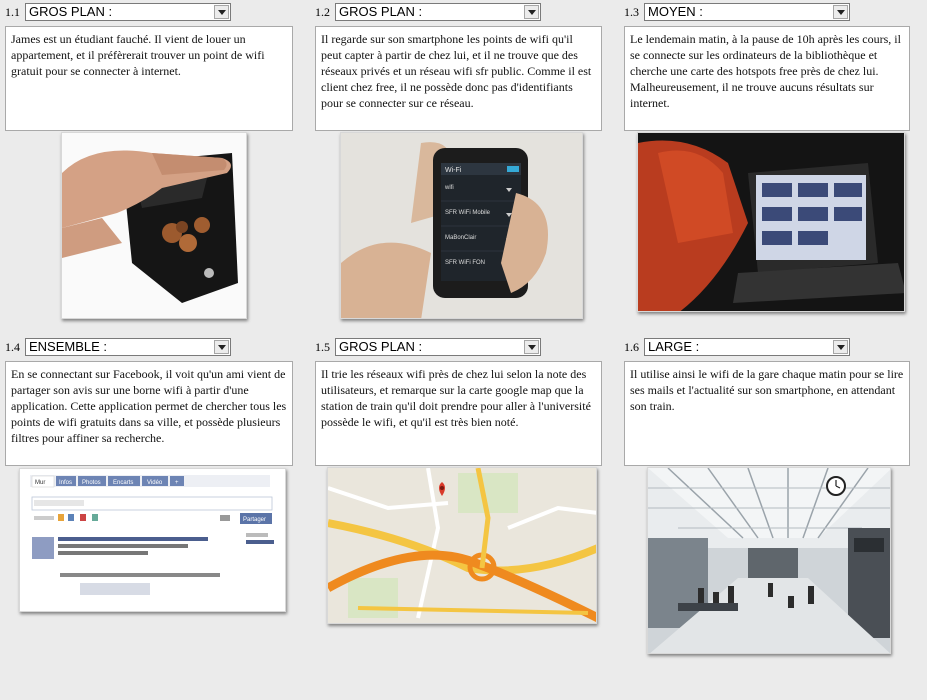  What do you see at coordinates (40, 483) in the screenshot?
I see `tab-mur: Mur` at bounding box center [40, 483].